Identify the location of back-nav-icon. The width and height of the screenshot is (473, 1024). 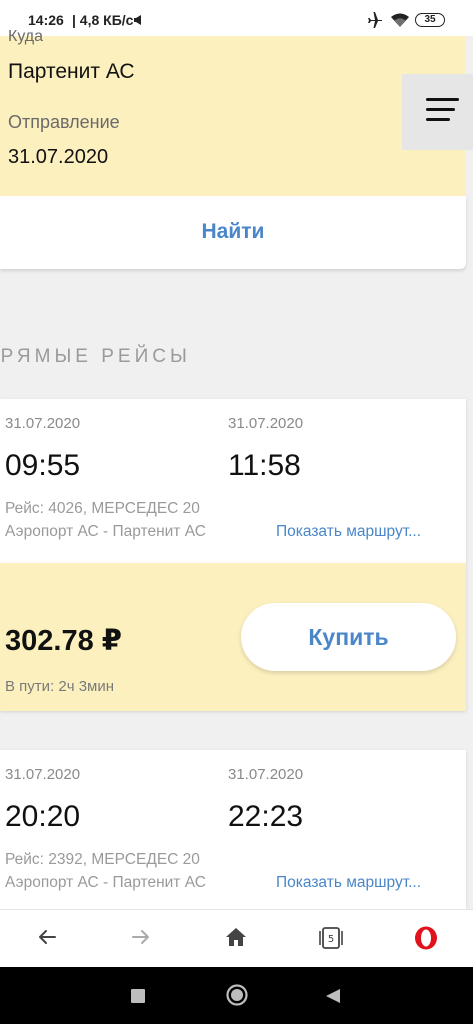
(333, 998).